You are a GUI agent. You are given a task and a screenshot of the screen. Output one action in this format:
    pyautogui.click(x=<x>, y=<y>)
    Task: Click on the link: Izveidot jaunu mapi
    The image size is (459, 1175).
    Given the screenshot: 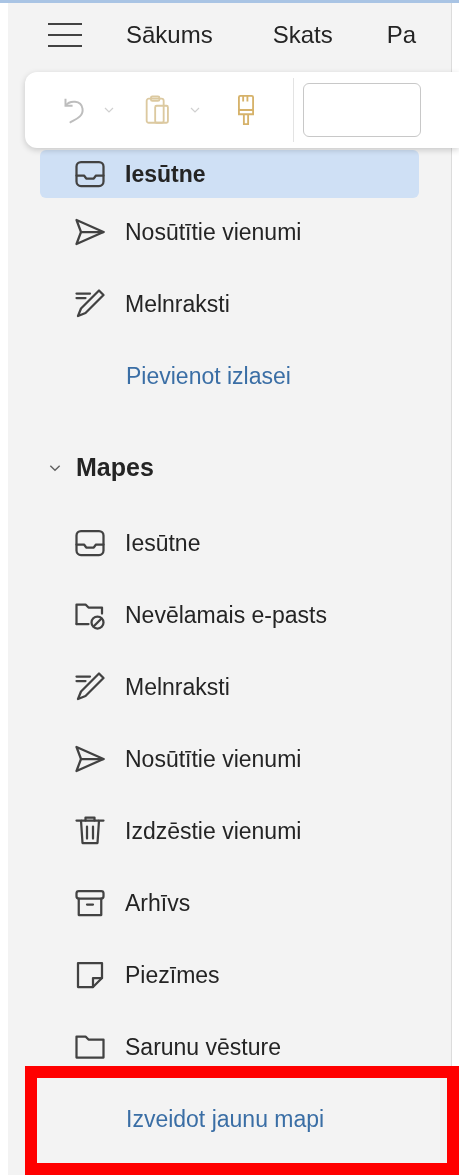 What is the action you would take?
    pyautogui.click(x=225, y=1119)
    